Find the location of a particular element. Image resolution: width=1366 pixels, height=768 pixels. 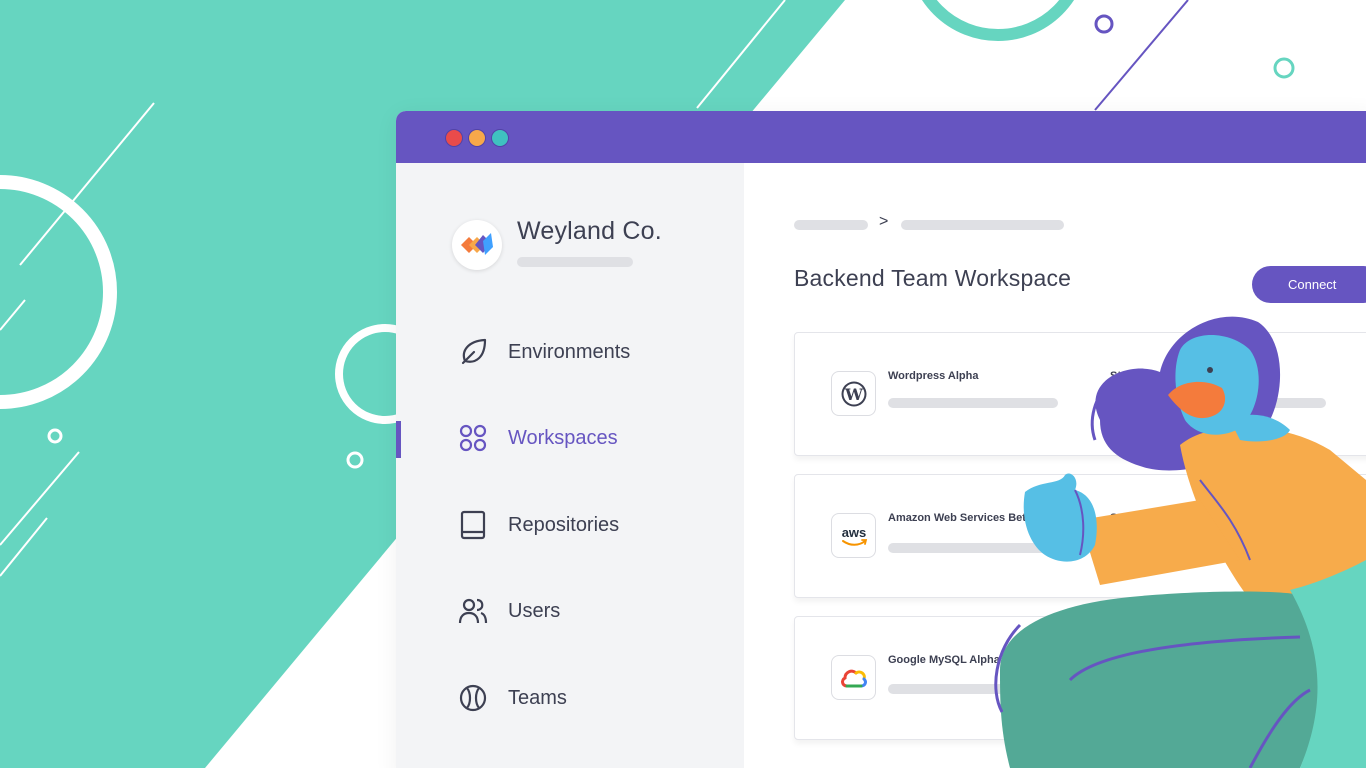

card-name: Google MySQL Alpha is located at coordinates (944, 660).